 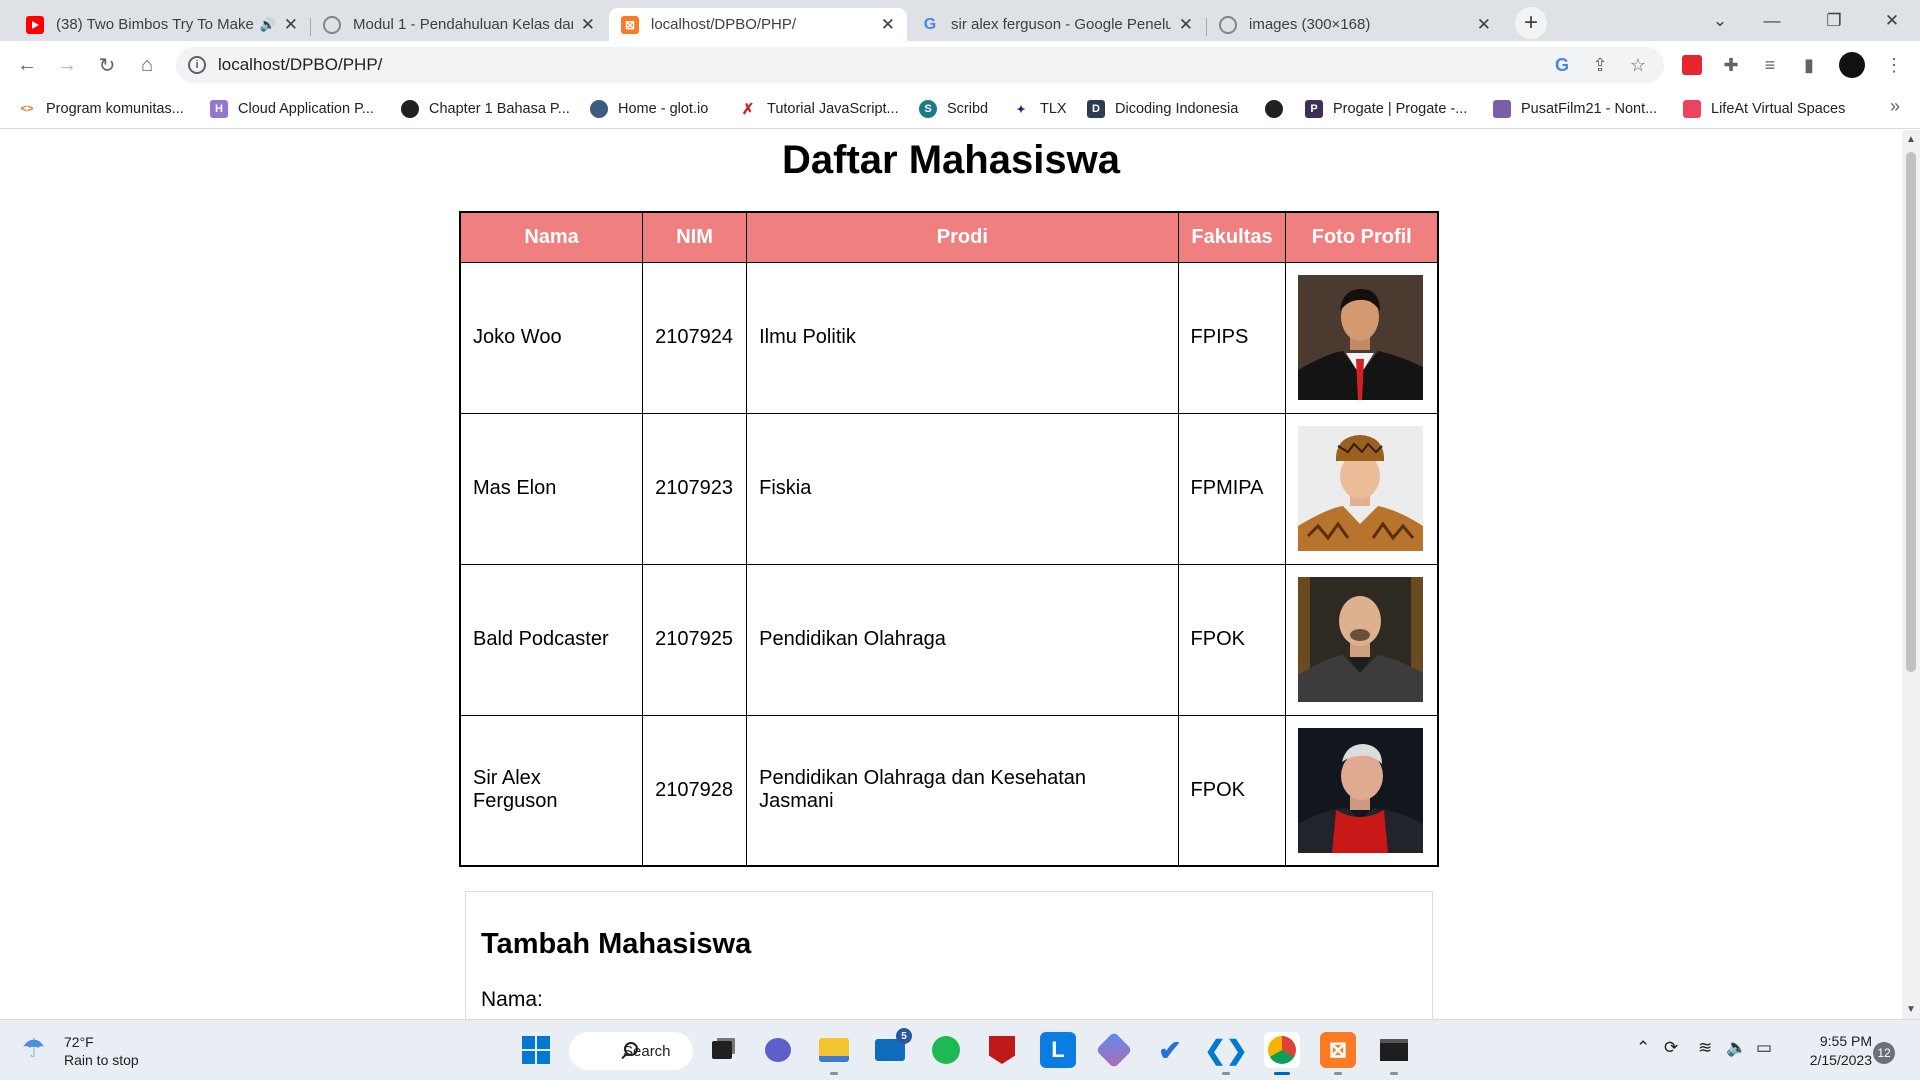 I want to click on bookmark-item: D Dicoding Indonesia, so click(x=1162, y=109).